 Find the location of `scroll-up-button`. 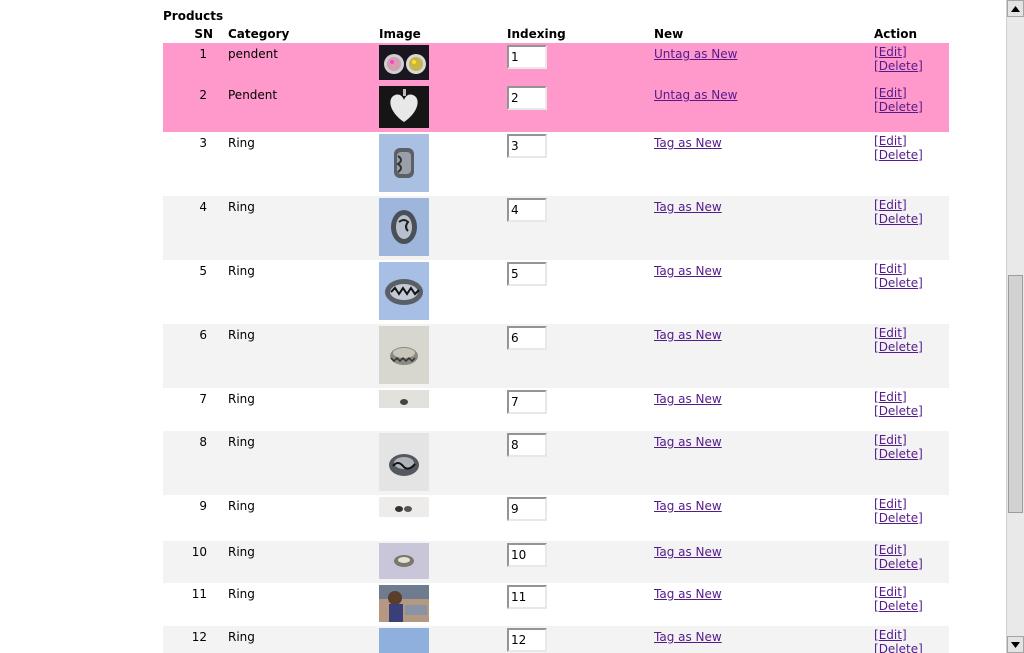

scroll-up-button is located at coordinates (1015, 8).